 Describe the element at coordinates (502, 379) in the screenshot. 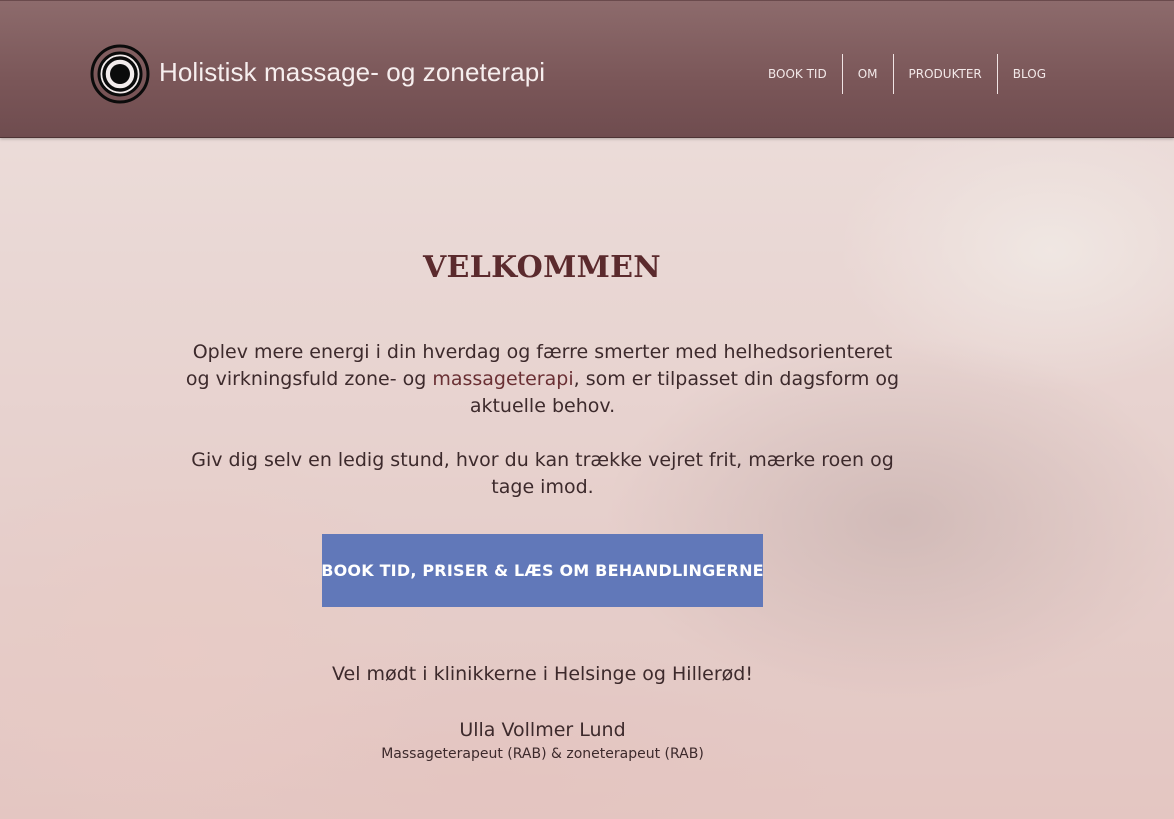

I see `massageterapi-link: massageterapi` at that location.